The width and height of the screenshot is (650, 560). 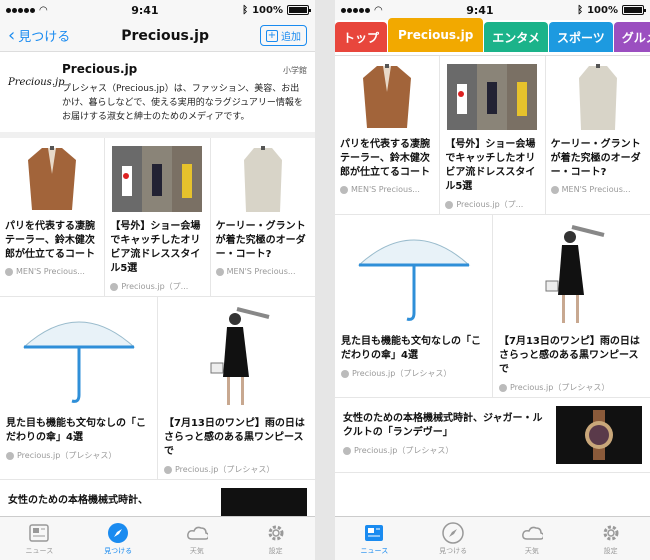 I want to click on category-tab-gourmet: グルメ, so click(x=631, y=37).